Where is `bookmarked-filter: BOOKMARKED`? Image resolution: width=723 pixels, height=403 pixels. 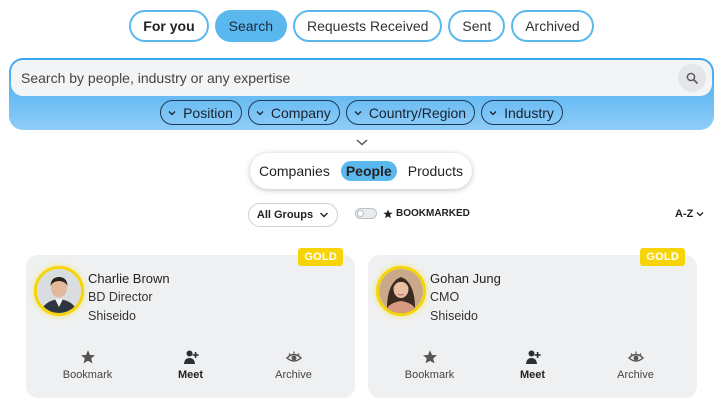
bookmarked-filter: BOOKMARKED is located at coordinates (412, 213).